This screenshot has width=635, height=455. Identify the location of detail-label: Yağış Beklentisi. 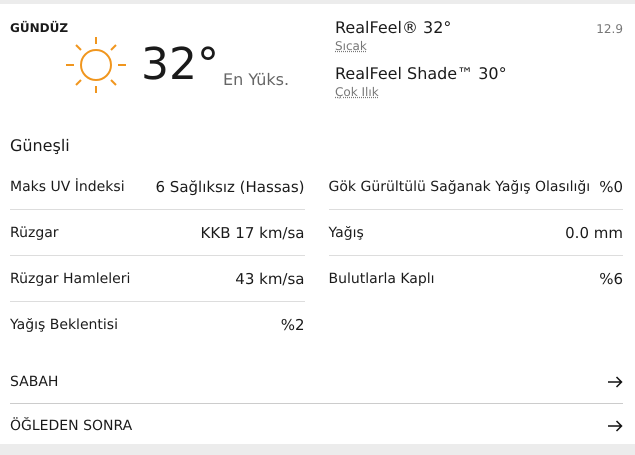
(64, 325).